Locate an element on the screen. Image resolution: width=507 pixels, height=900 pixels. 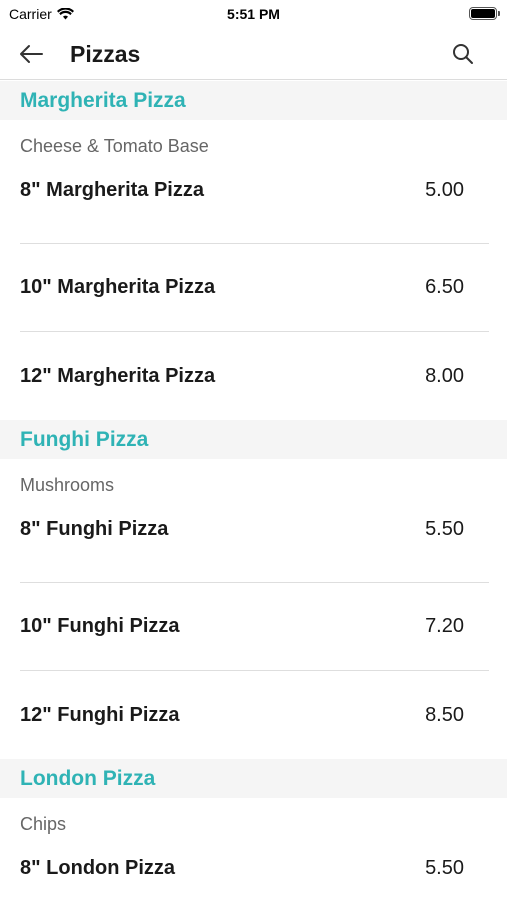
back-button is located at coordinates (31, 54).